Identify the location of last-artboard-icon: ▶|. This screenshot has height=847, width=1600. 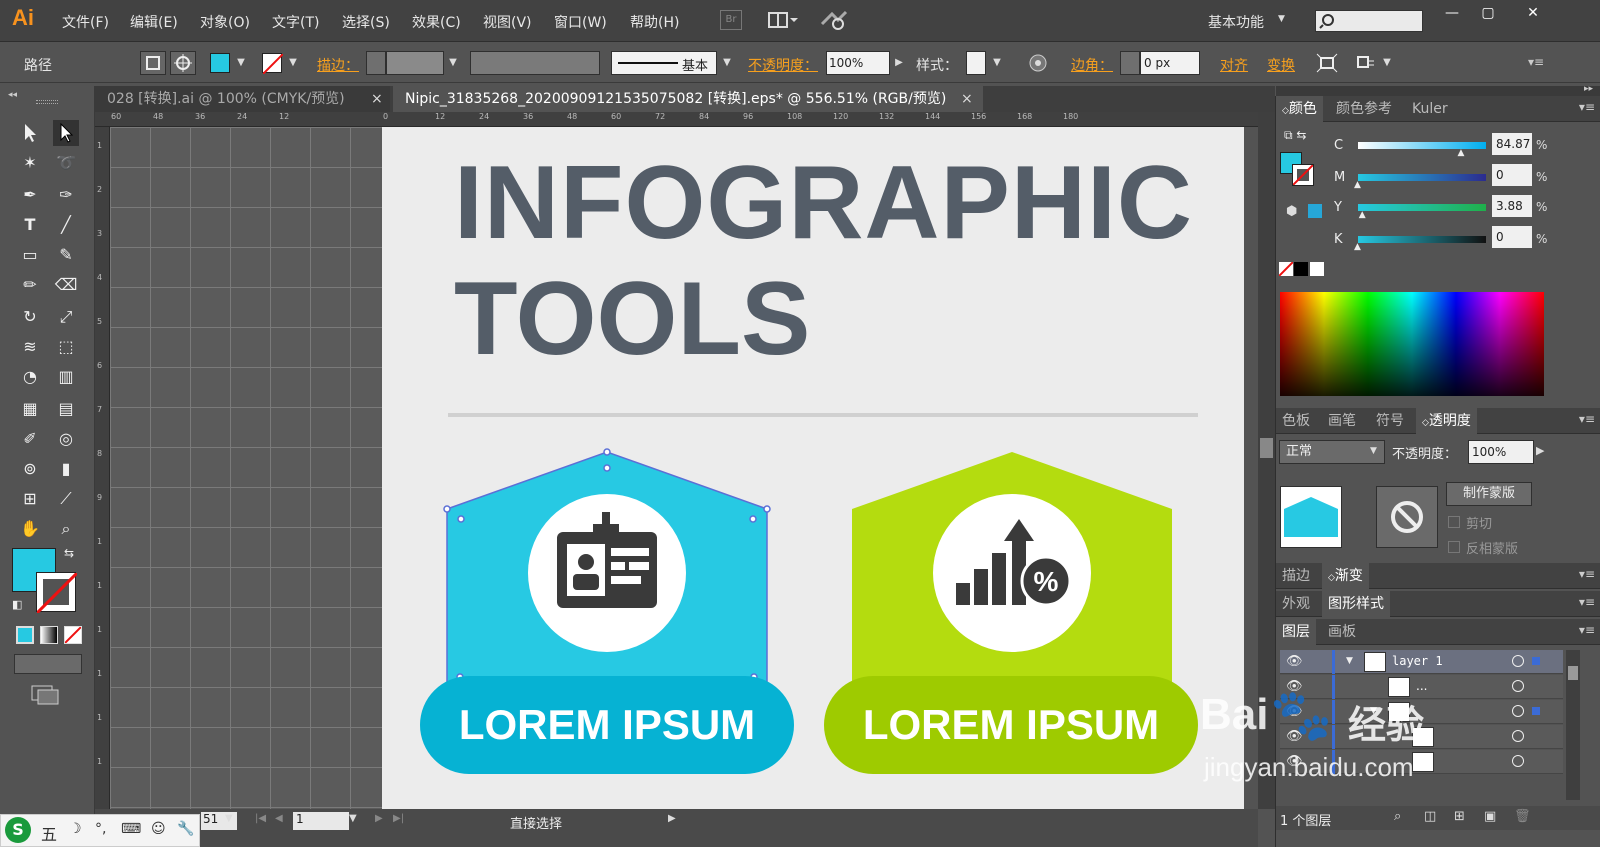
(398, 818).